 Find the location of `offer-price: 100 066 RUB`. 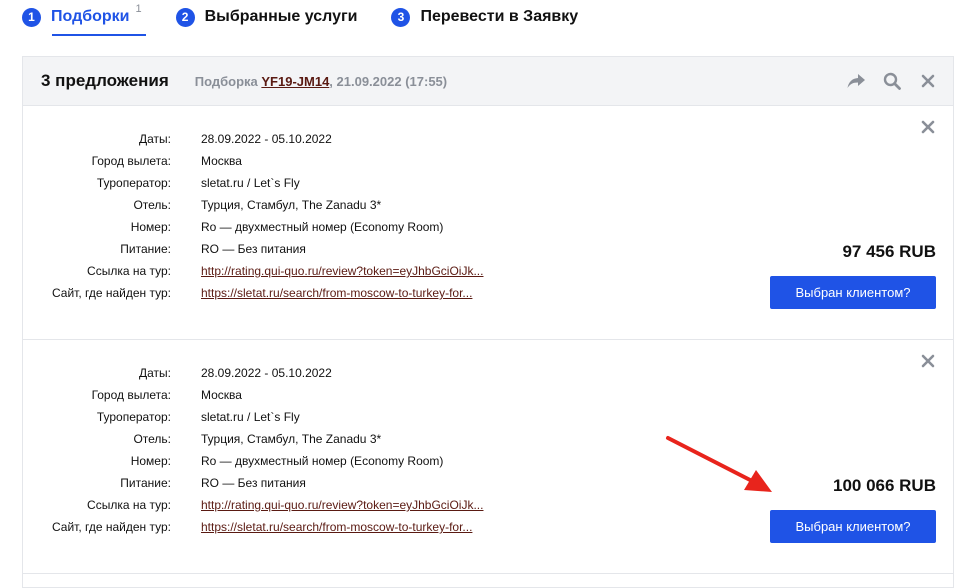

offer-price: 100 066 RUB is located at coordinates (884, 485).